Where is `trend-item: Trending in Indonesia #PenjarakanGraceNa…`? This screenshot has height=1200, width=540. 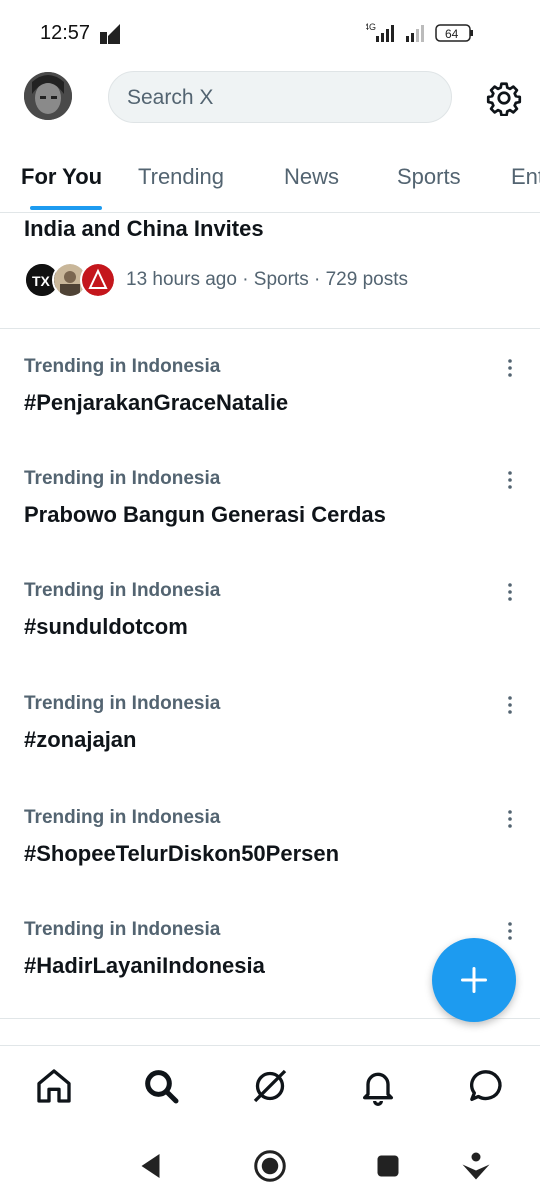
trend-item: Trending in Indonesia #PenjarakanGraceNa… is located at coordinates (270, 412).